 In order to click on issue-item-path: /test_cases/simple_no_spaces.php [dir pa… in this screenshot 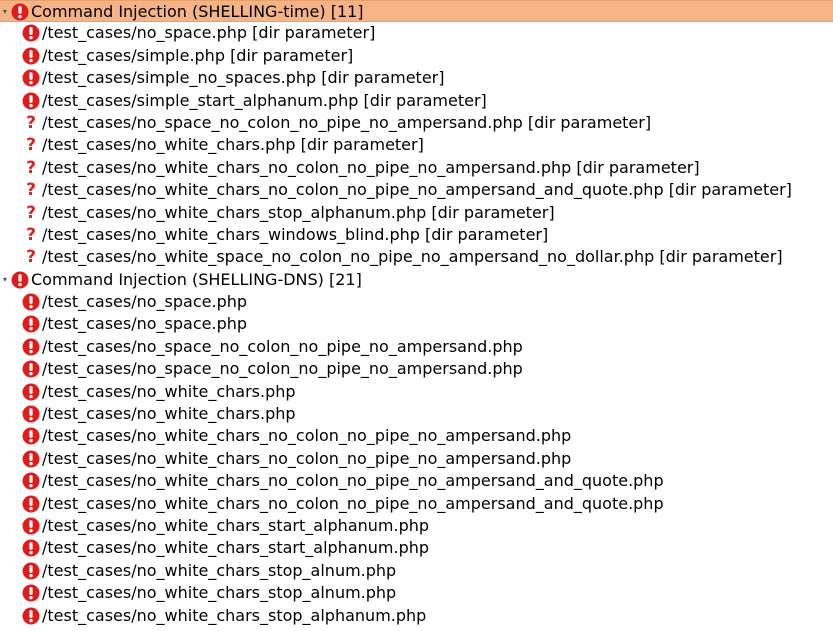, I will do `click(243, 78)`.